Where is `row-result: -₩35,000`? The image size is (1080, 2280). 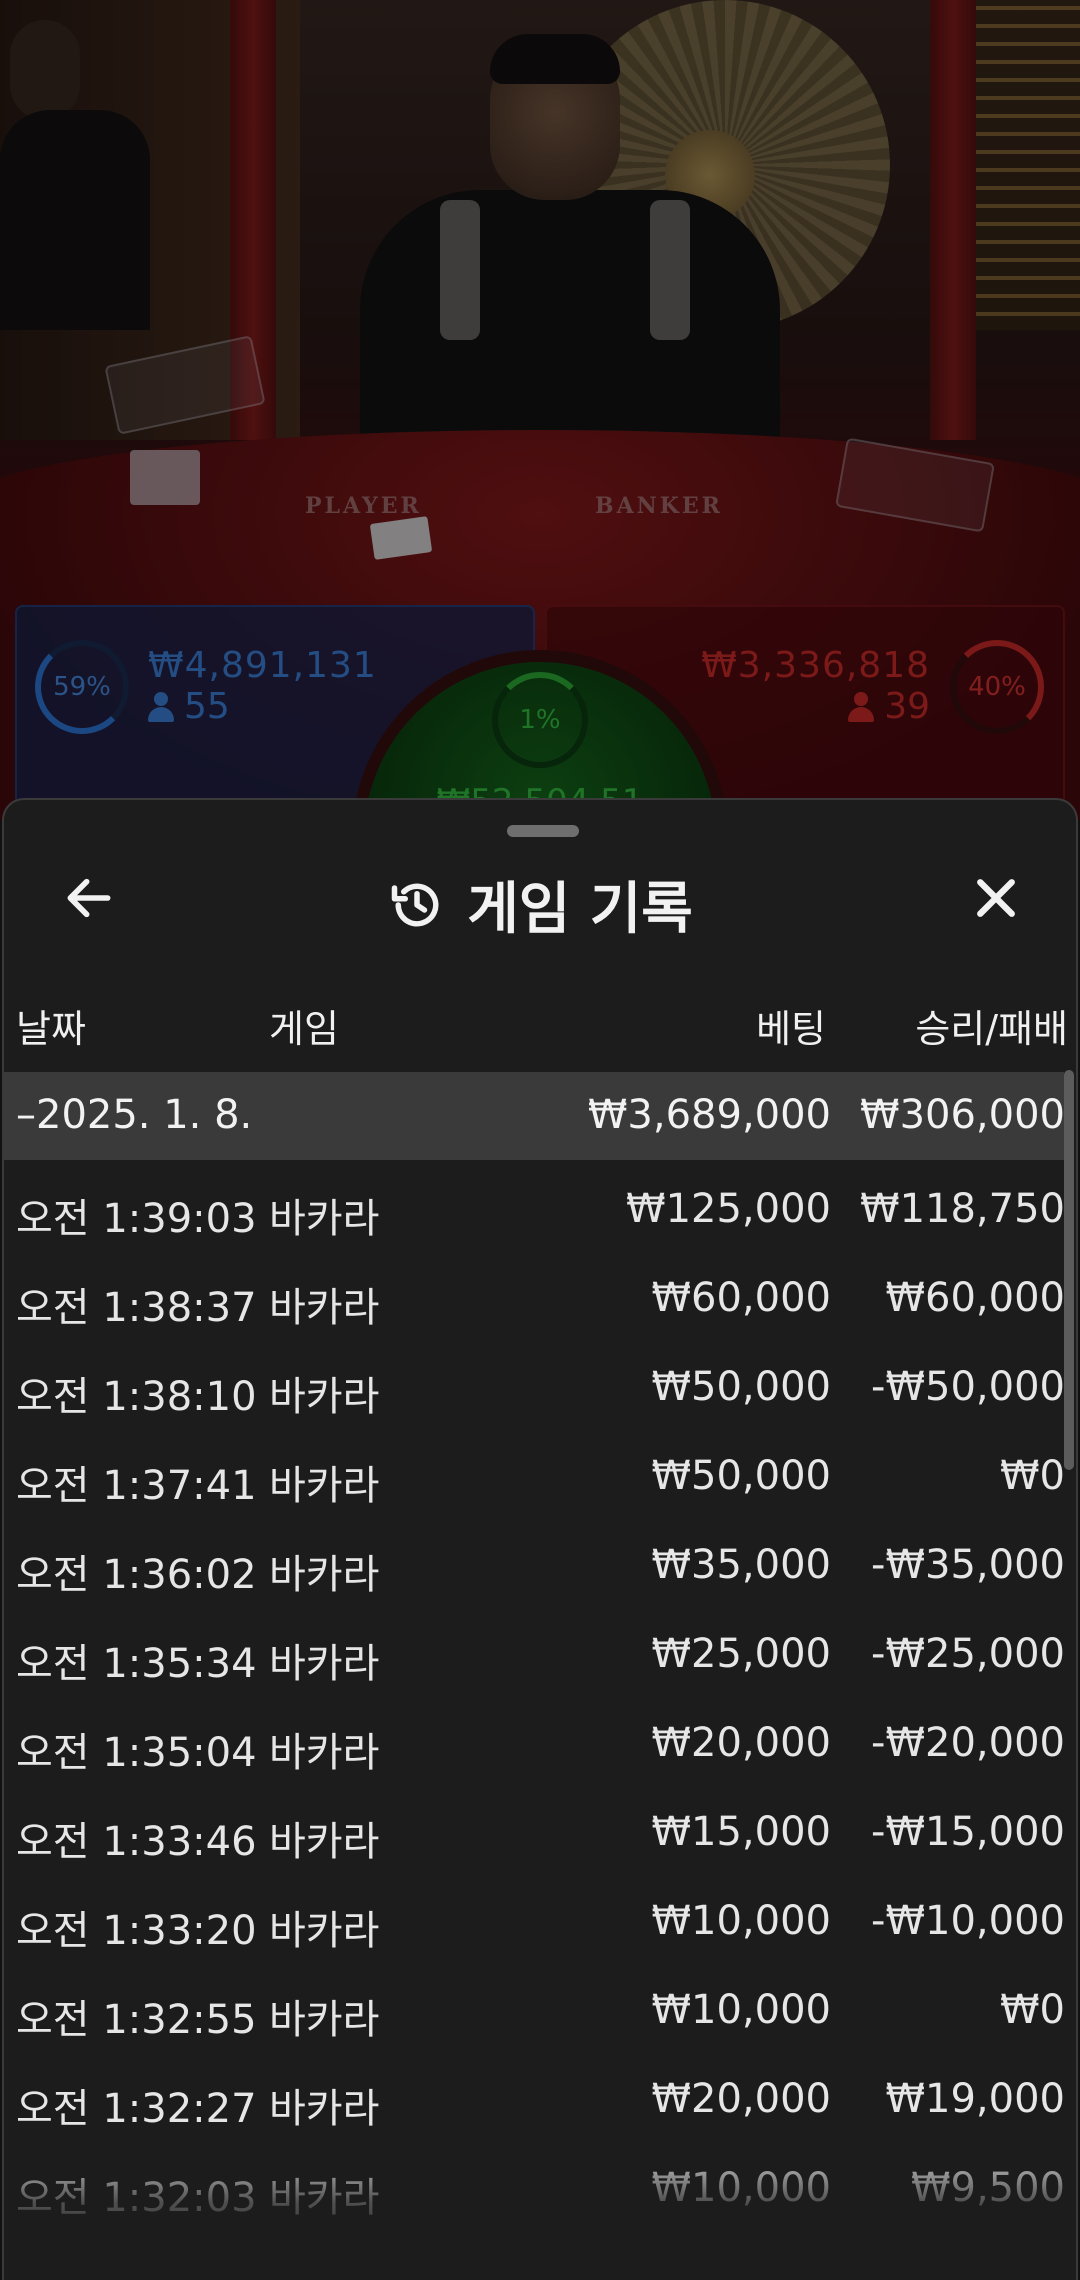
row-result: -₩35,000 is located at coordinates (968, 1565).